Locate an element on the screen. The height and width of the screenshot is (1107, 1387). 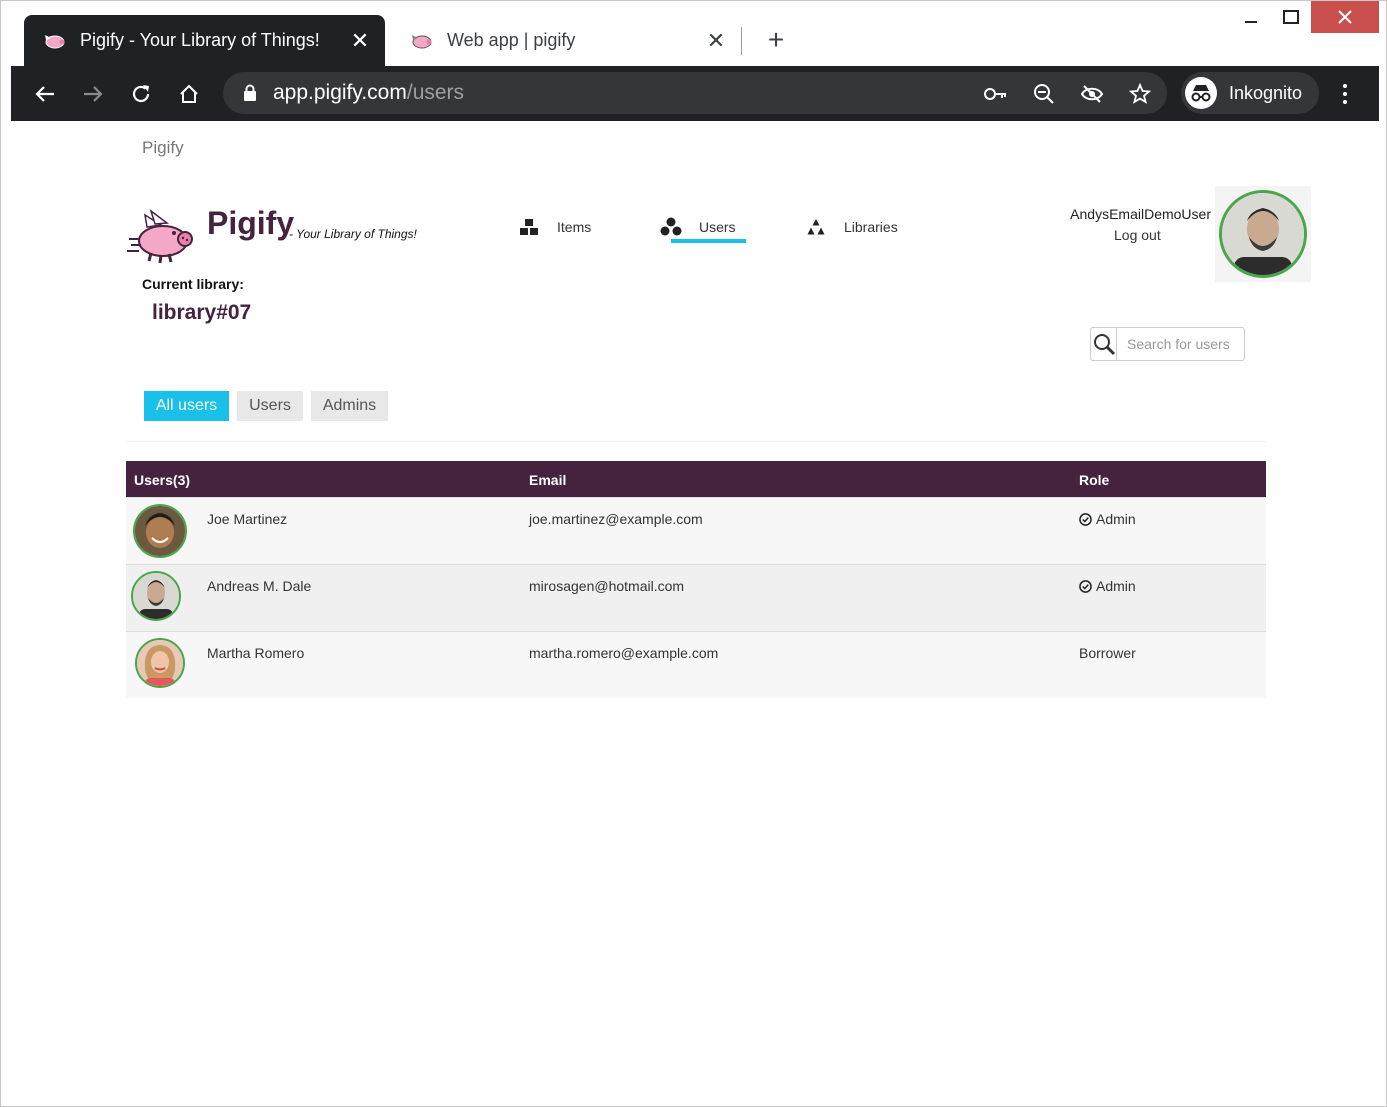
column-header-email: Email is located at coordinates (547, 480).